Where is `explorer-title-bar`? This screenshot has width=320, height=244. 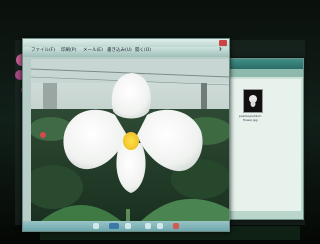
explorer-title-bar is located at coordinates (263, 64).